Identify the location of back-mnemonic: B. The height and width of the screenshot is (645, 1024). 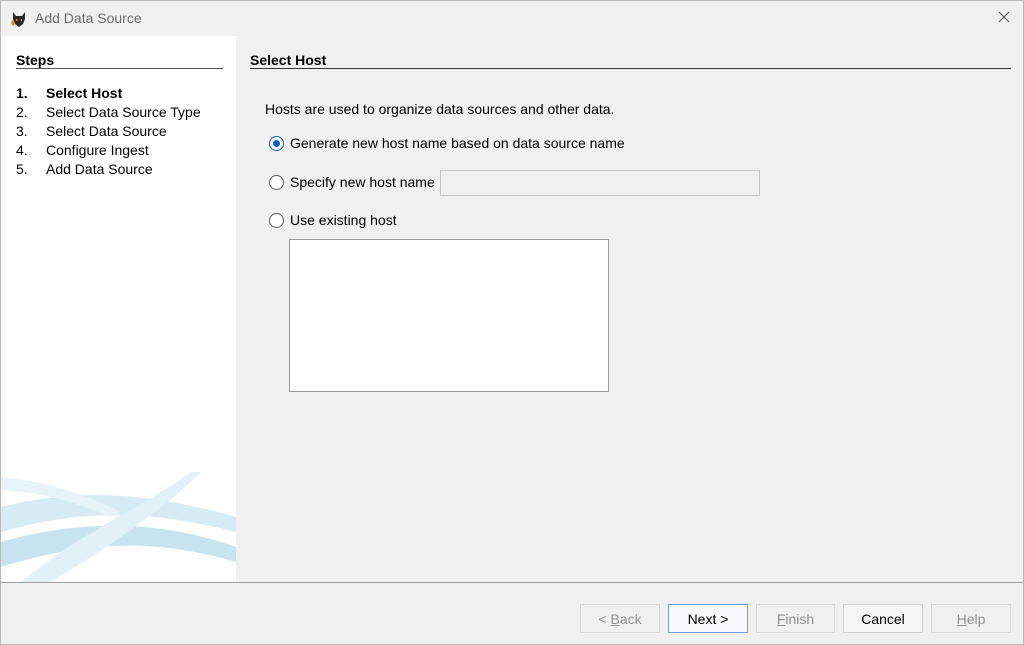
(615, 618).